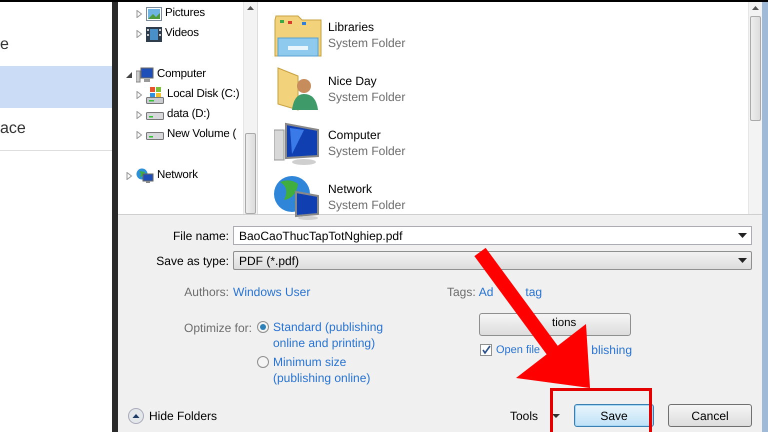 This screenshot has height=432, width=768. Describe the element at coordinates (201, 236) in the screenshot. I see `field-label: File name:` at that location.